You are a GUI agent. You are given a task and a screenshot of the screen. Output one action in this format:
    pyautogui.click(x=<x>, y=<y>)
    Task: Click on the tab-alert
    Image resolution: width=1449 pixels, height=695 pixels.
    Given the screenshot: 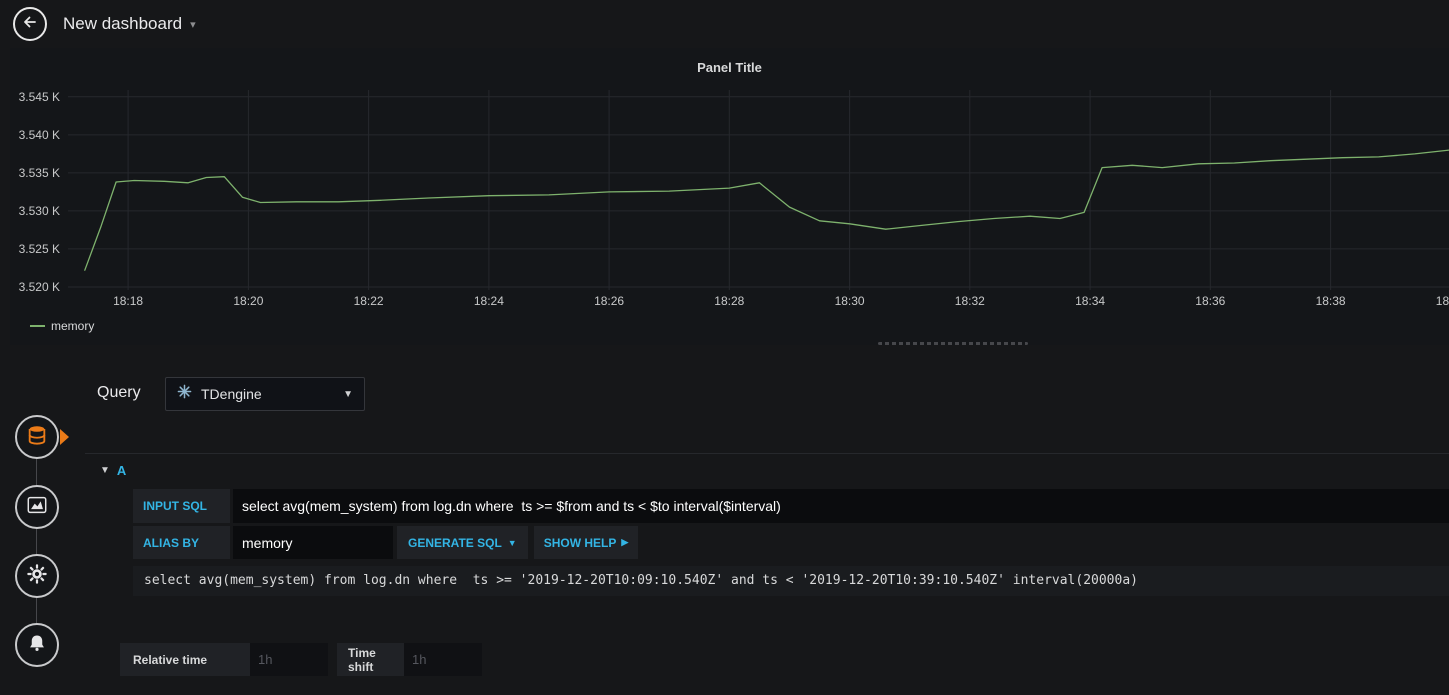 What is the action you would take?
    pyautogui.click(x=37, y=645)
    